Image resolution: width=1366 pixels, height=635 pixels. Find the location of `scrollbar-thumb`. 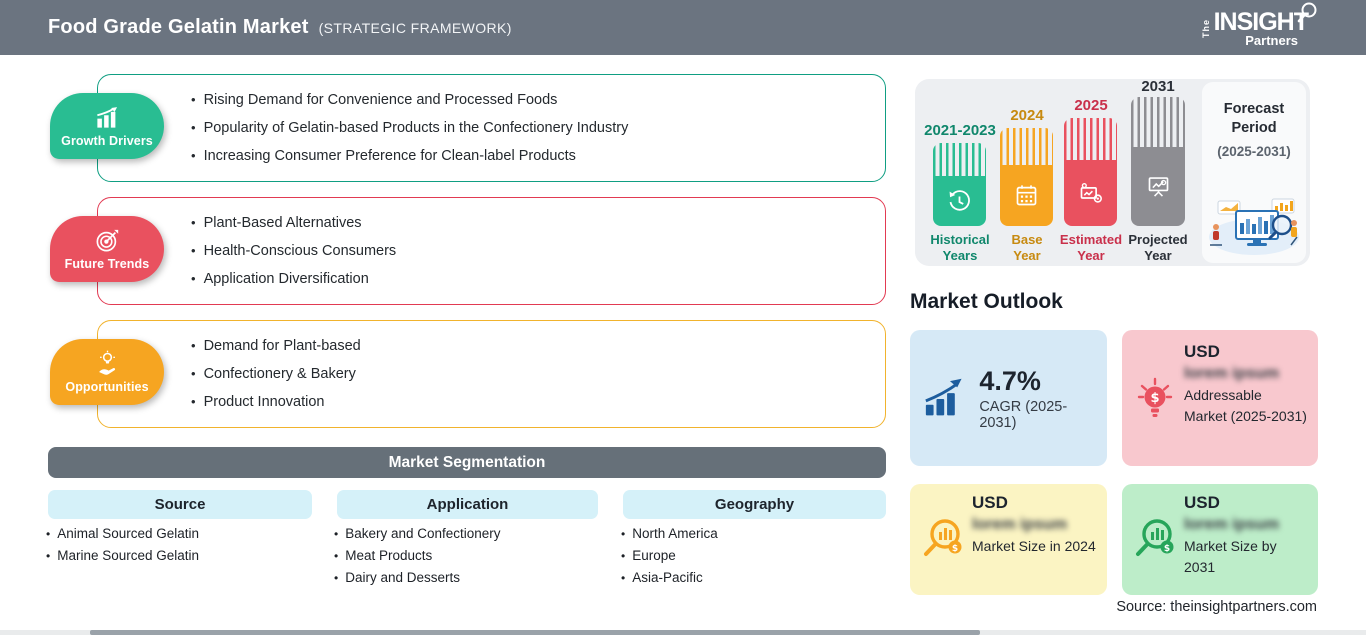

scrollbar-thumb is located at coordinates (535, 632).